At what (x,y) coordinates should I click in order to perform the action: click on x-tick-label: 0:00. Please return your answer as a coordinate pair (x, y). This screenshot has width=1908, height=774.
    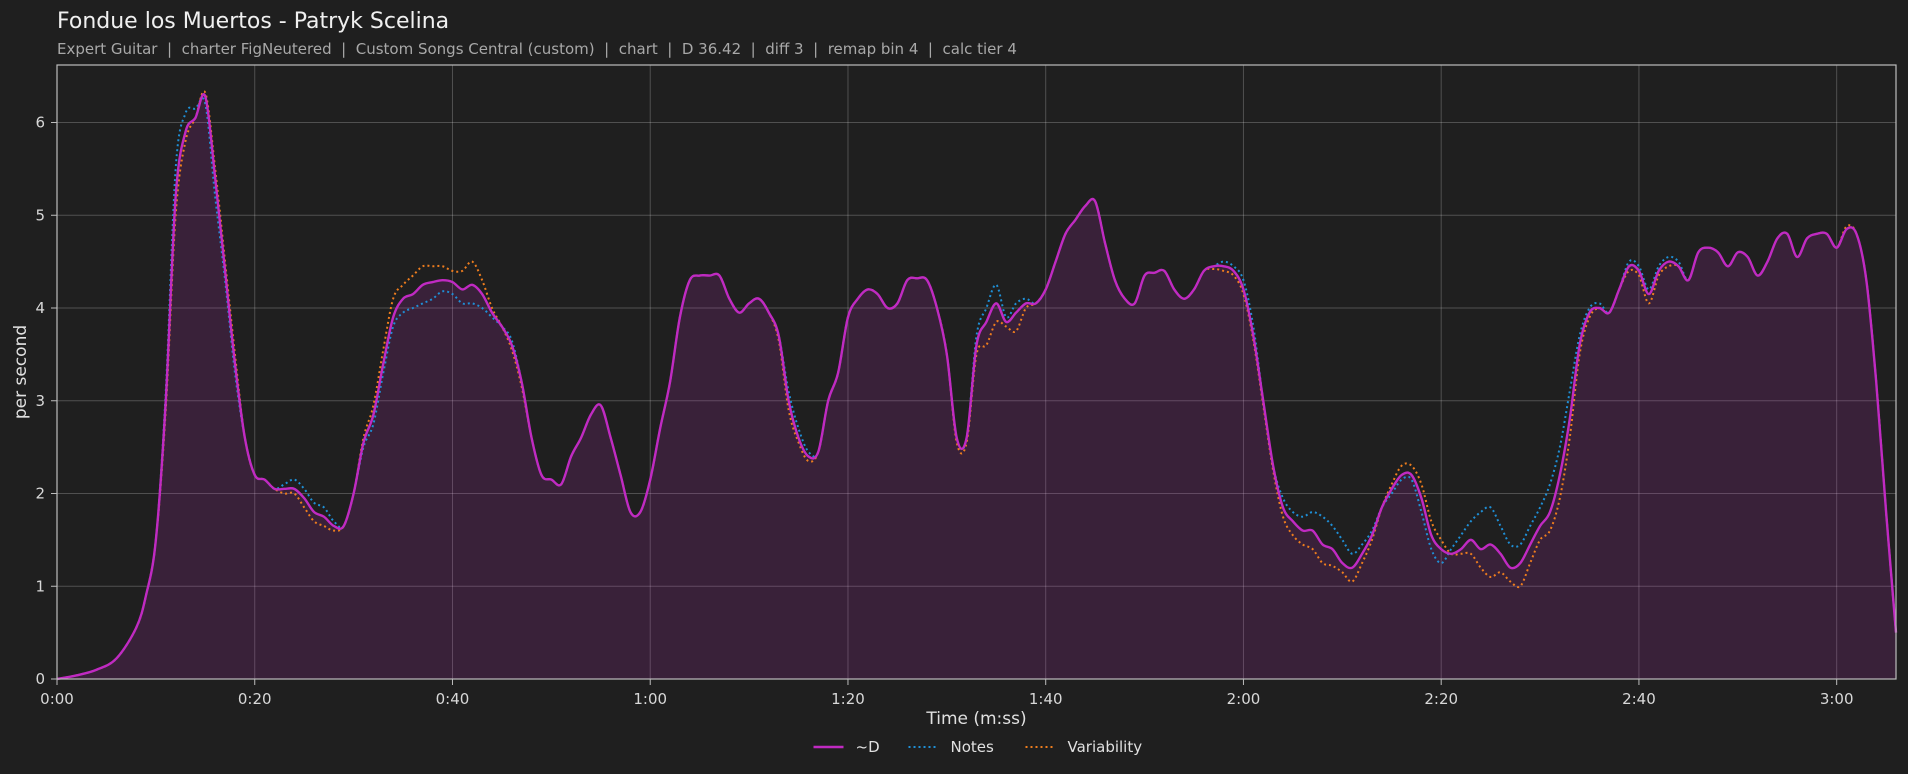
    Looking at the image, I should click on (57, 699).